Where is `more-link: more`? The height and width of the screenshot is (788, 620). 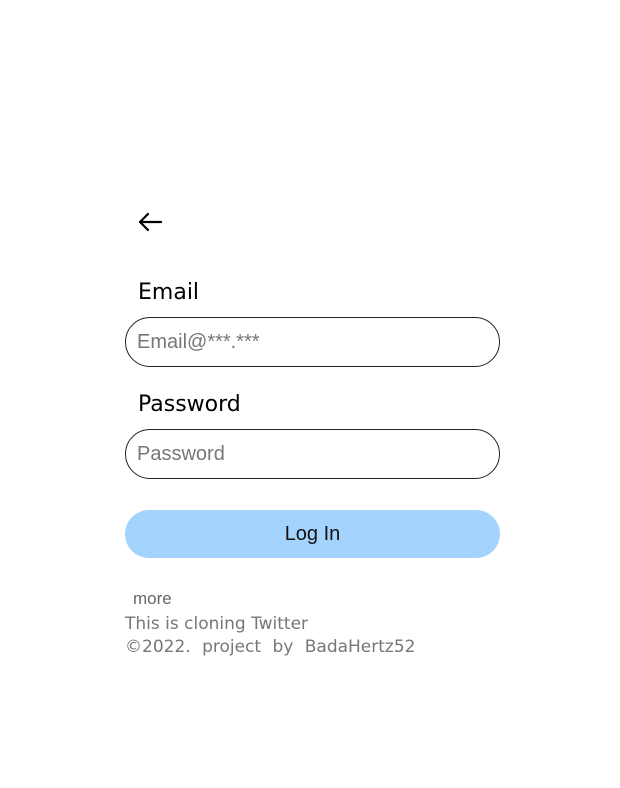 more-link: more is located at coordinates (152, 599).